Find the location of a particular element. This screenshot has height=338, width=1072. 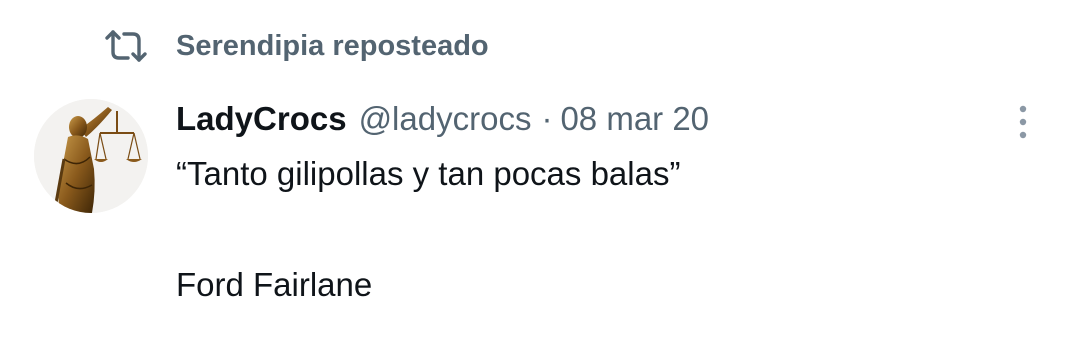

repost-header: Serendipia reposteado is located at coordinates (296, 46).